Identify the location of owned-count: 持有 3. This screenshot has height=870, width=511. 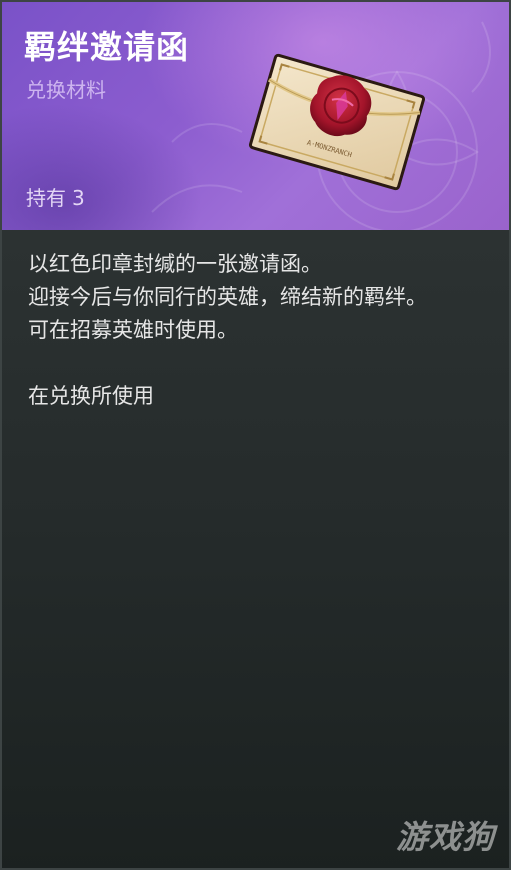
(55, 196).